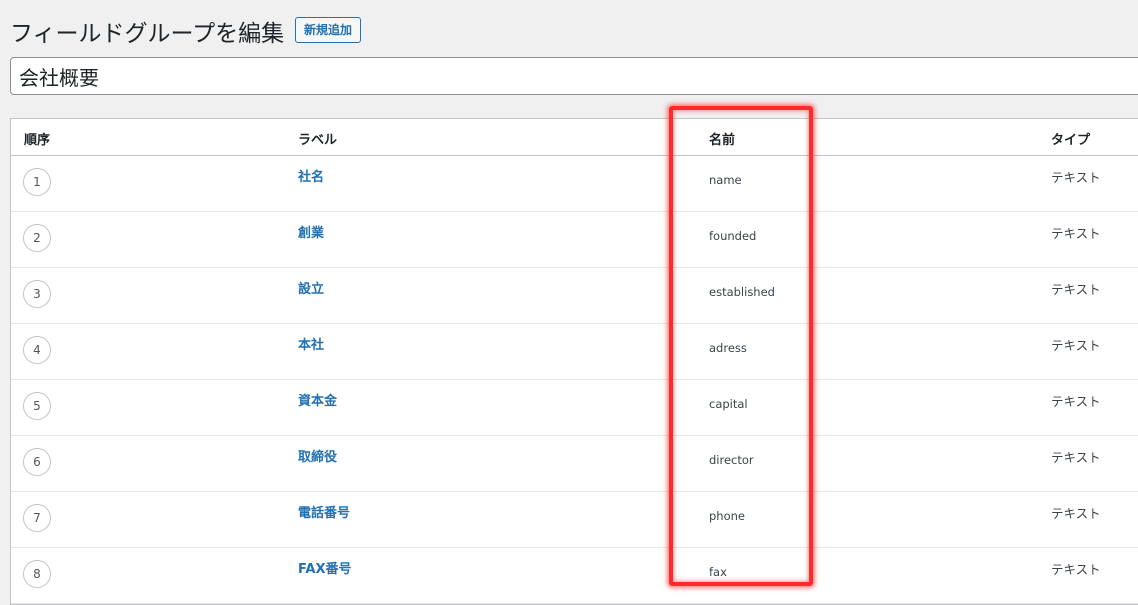  What do you see at coordinates (574, 464) in the screenshot?
I see `table-row: 6 取締役 director テキスト` at bounding box center [574, 464].